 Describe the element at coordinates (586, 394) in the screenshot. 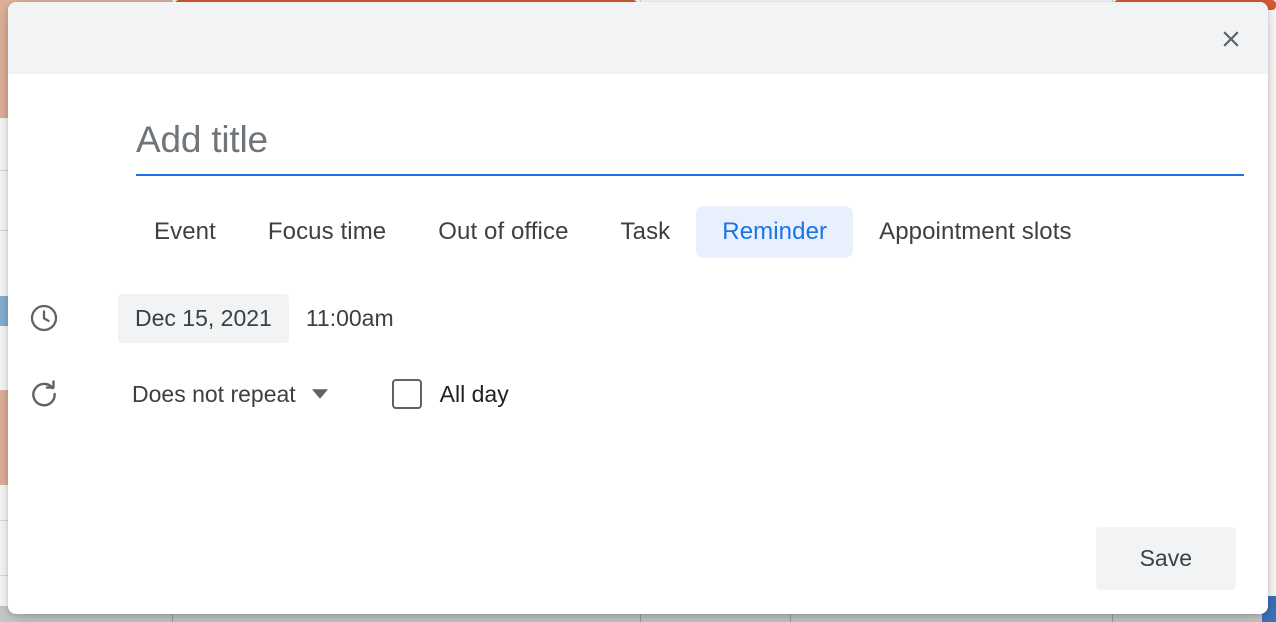

I see `repeat-row: Does not repeat All day` at that location.